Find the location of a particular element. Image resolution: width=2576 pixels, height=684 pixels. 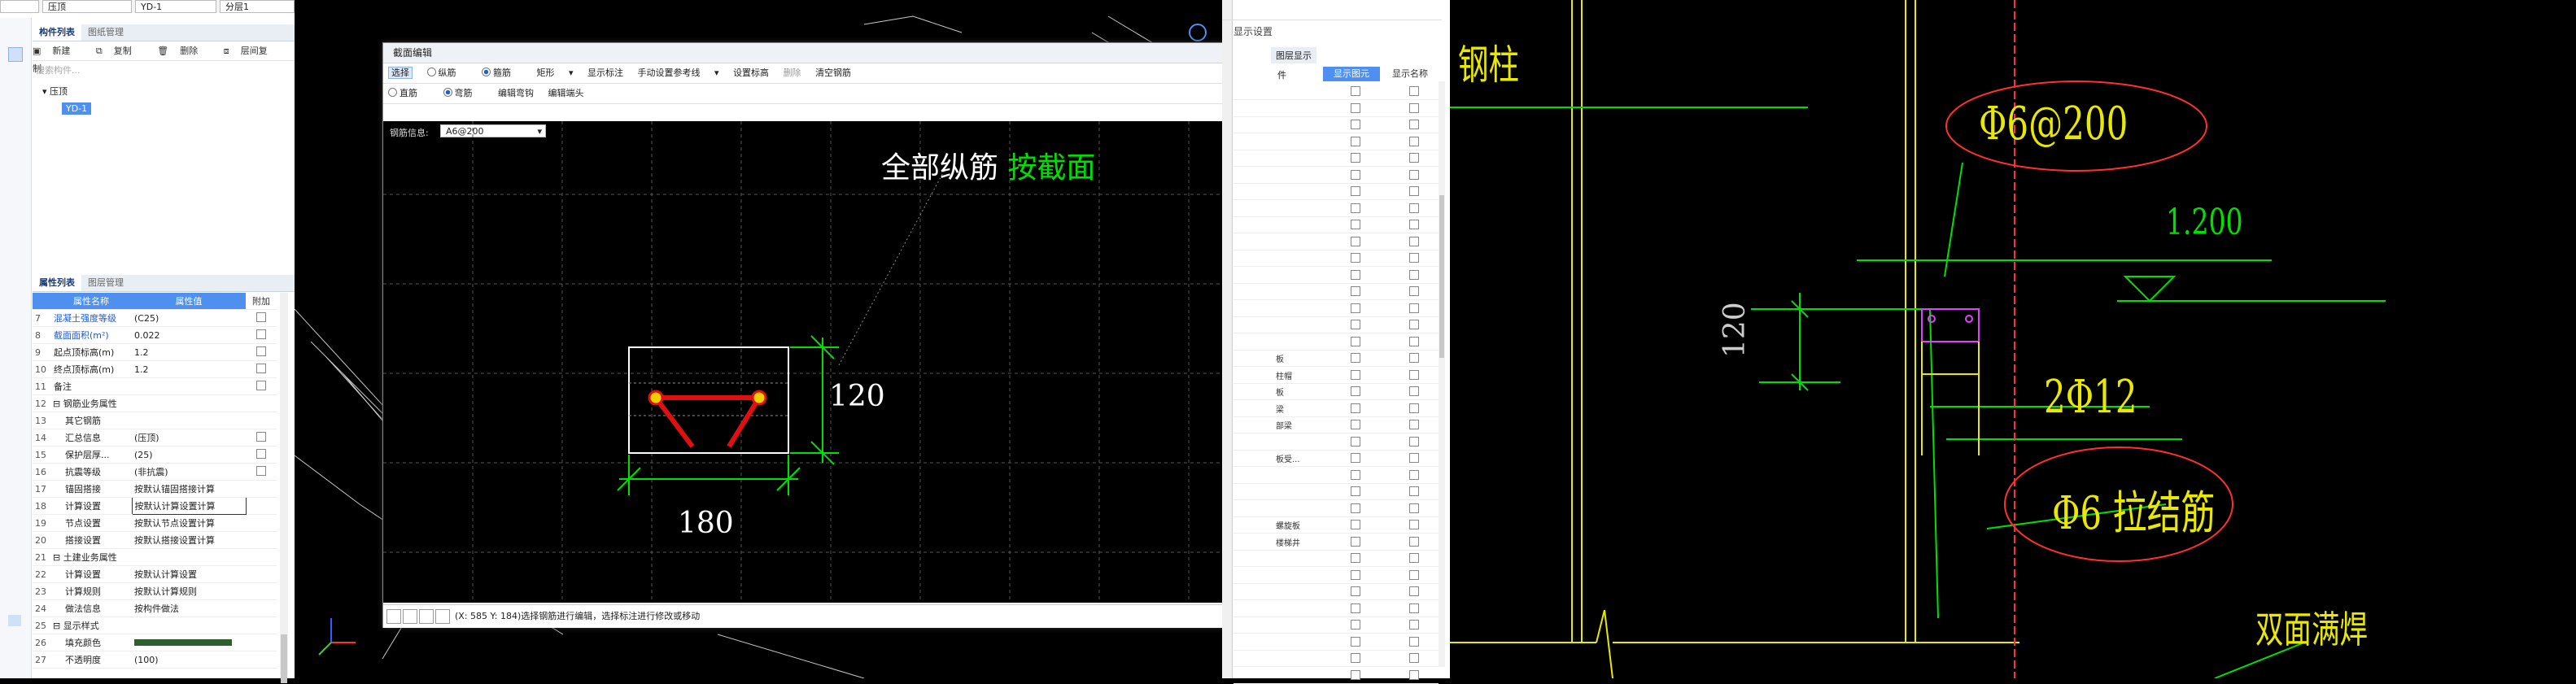

property-value: (压顶) is located at coordinates (189, 438).